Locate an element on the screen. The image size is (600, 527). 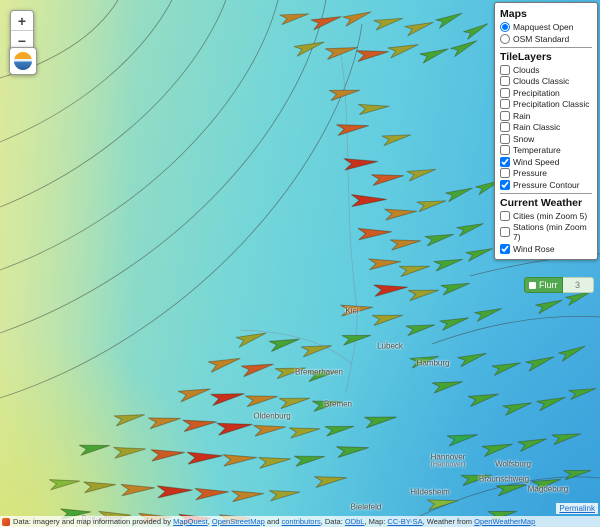
city-label: Braunschweig is located at coordinates (504, 479).